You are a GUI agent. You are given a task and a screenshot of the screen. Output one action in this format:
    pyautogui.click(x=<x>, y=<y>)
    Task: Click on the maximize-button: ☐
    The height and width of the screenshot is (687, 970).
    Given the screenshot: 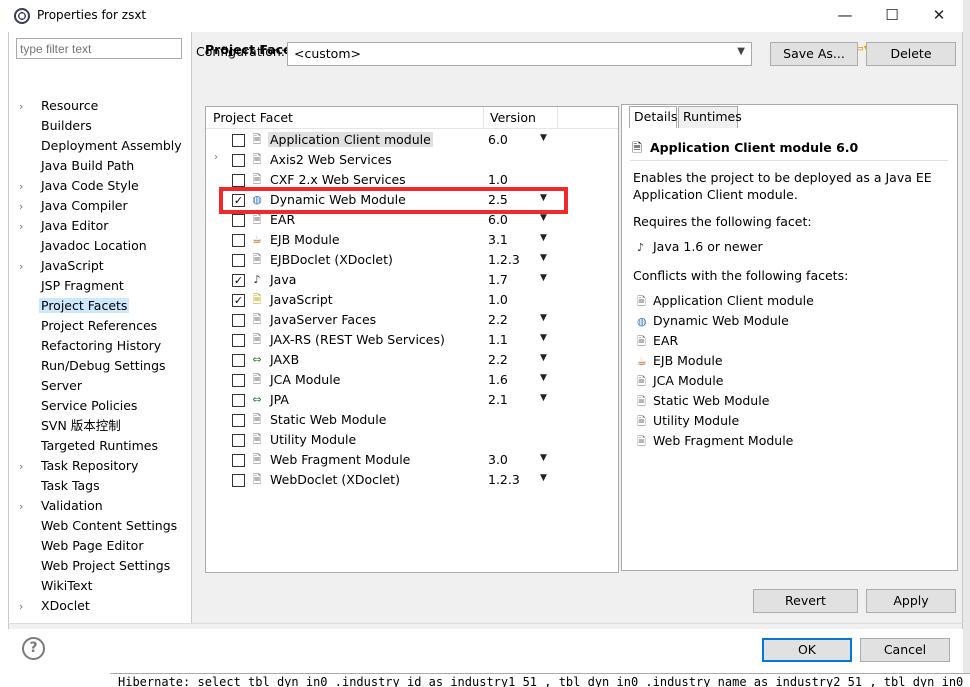 What is the action you would take?
    pyautogui.click(x=892, y=15)
    